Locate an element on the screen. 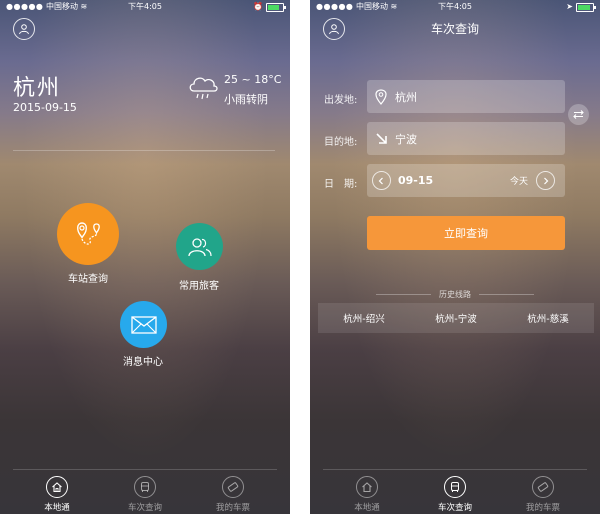 This screenshot has height=514, width=600. date-day: 今天 is located at coordinates (518, 182).